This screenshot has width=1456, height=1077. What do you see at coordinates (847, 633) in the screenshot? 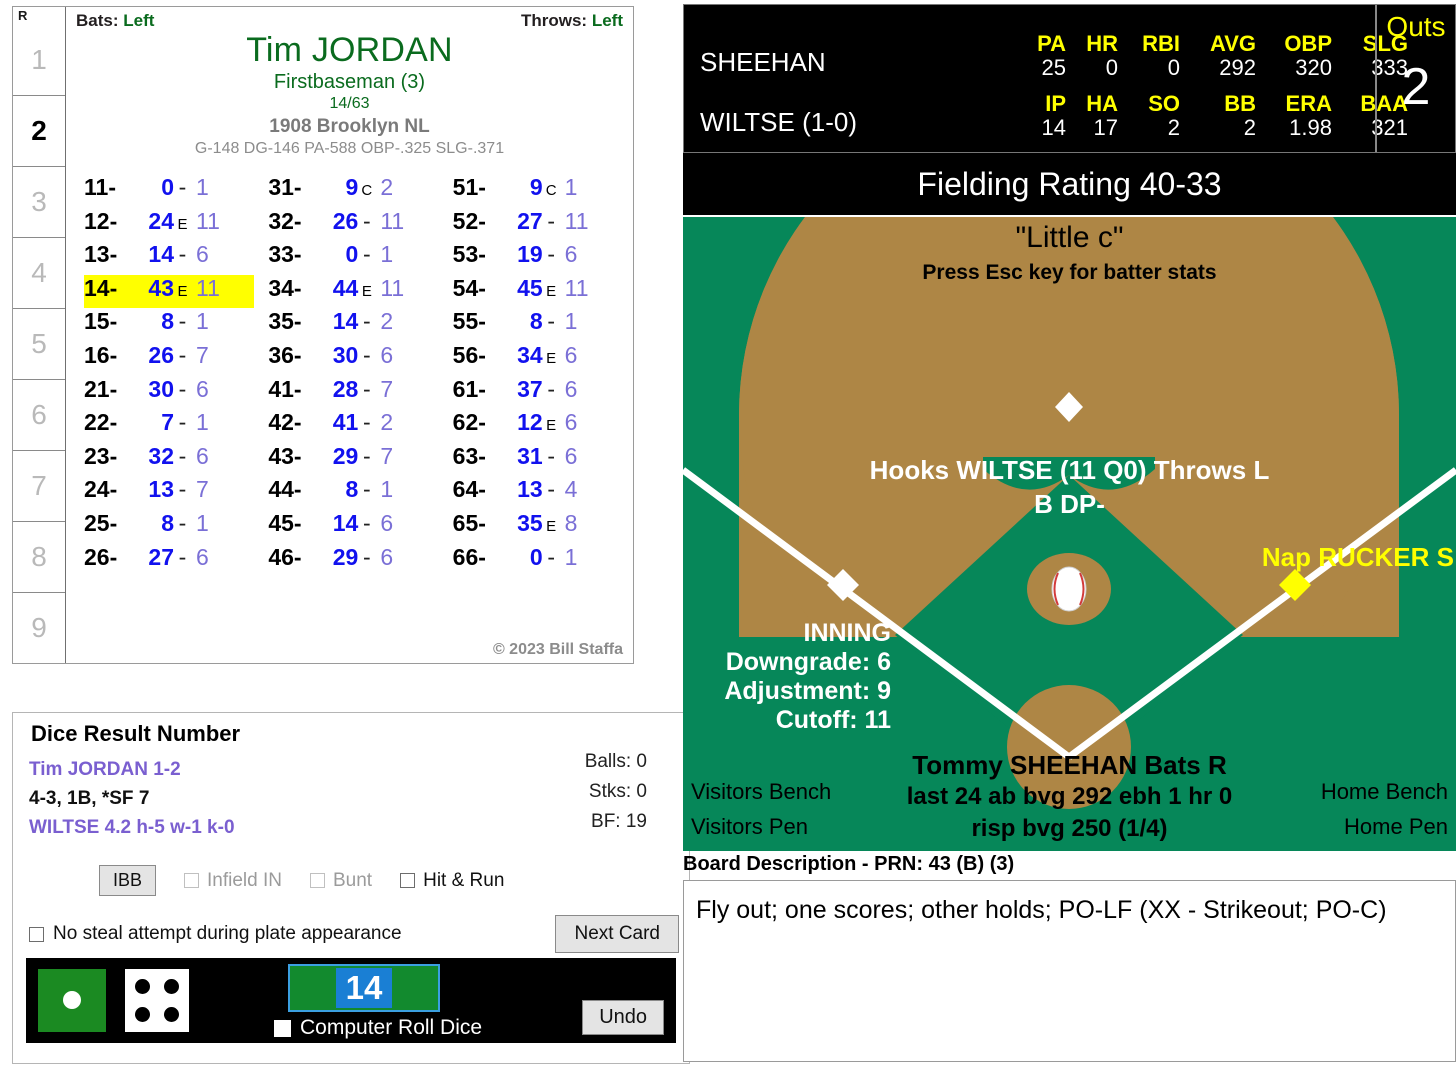
I see `inning-label: INNING` at bounding box center [847, 633].